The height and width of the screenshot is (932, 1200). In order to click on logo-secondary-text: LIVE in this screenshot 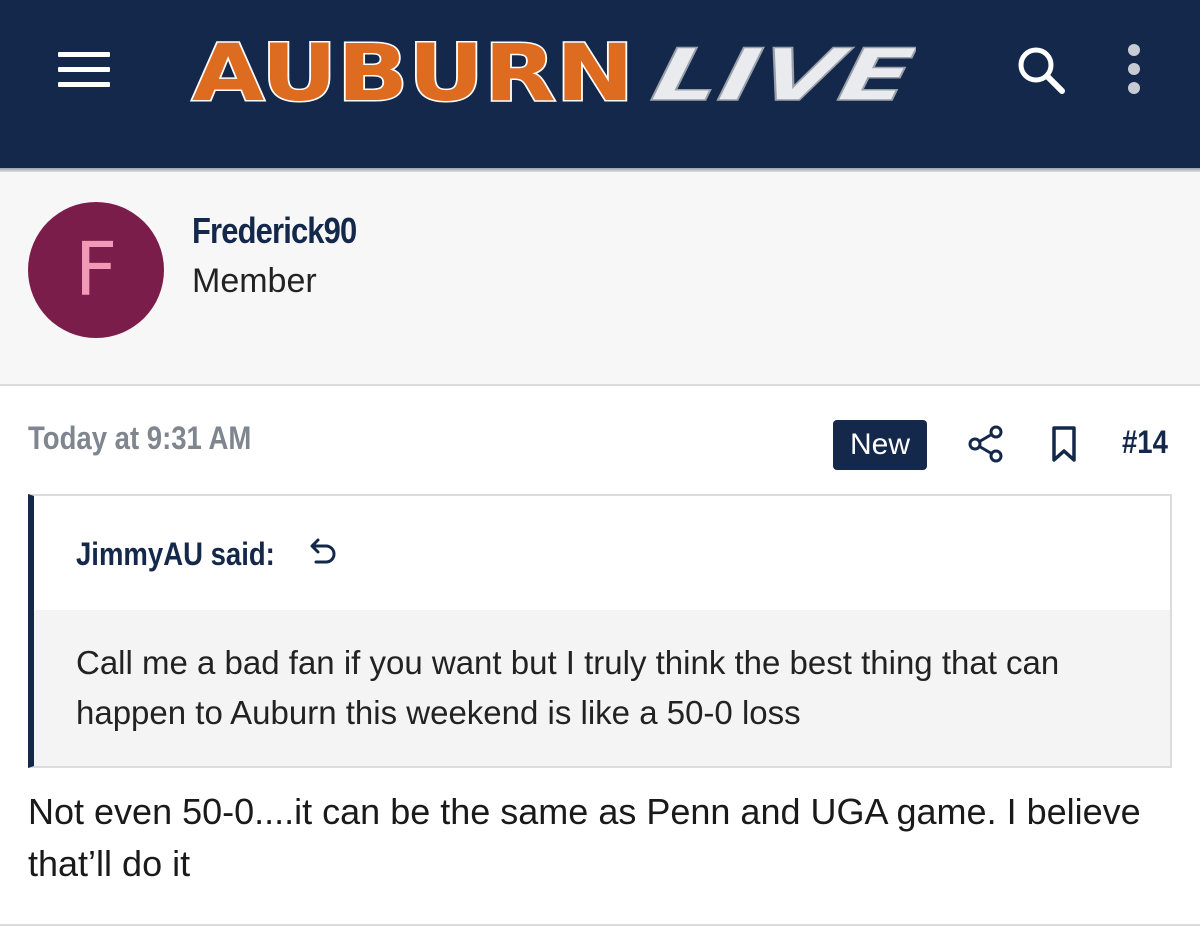, I will do `click(780, 76)`.